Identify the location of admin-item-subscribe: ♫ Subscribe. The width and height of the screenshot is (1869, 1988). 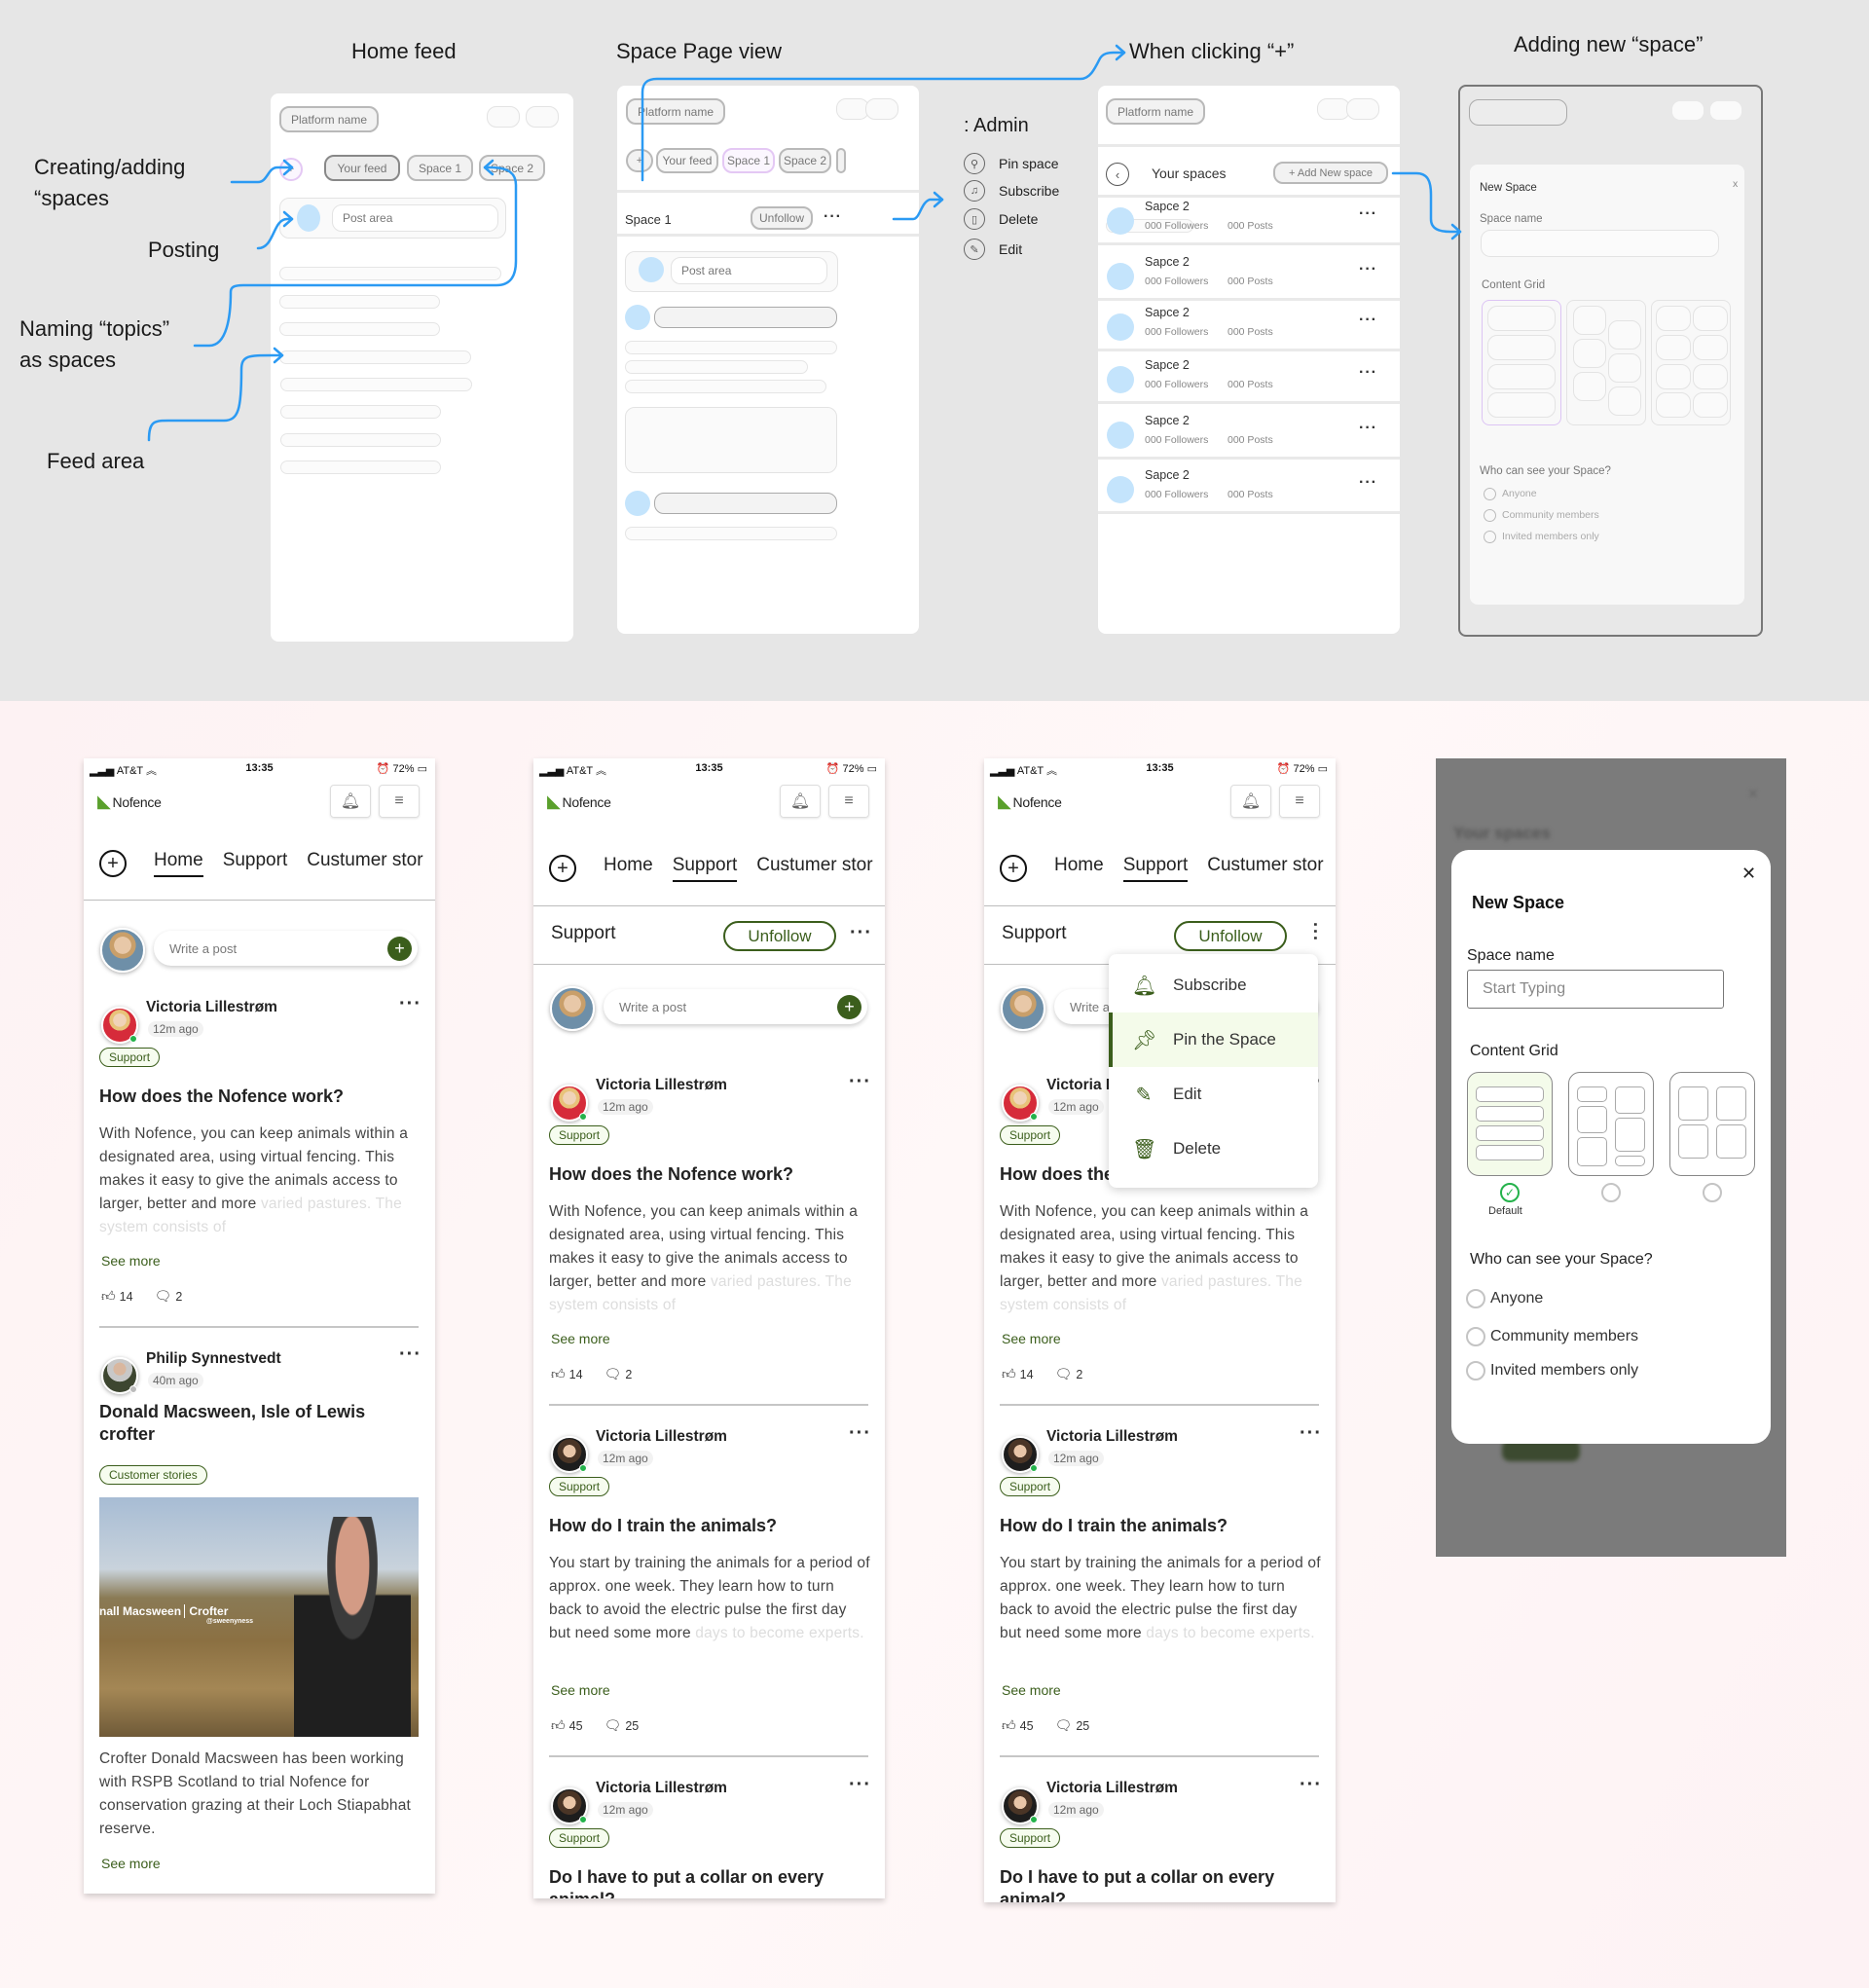
(1011, 191).